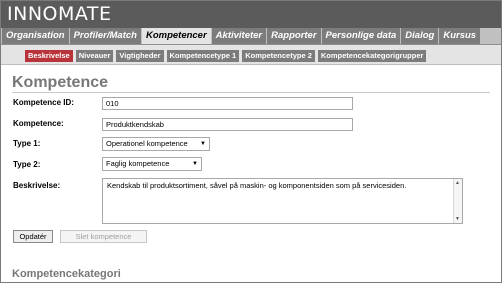  What do you see at coordinates (361, 36) in the screenshot?
I see `tab-personlige-data: Personlige data` at bounding box center [361, 36].